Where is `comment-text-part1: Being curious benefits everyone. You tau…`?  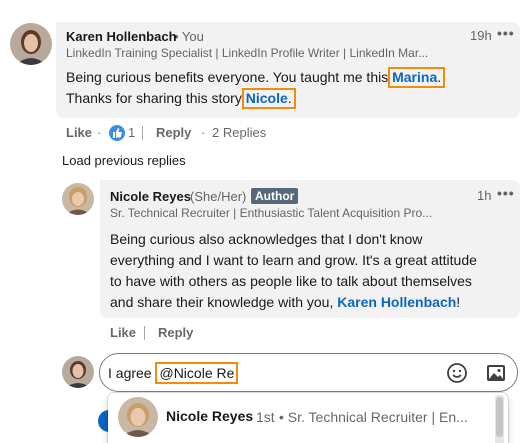 comment-text-part1: Being curious benefits everyone. You tau… is located at coordinates (229, 77).